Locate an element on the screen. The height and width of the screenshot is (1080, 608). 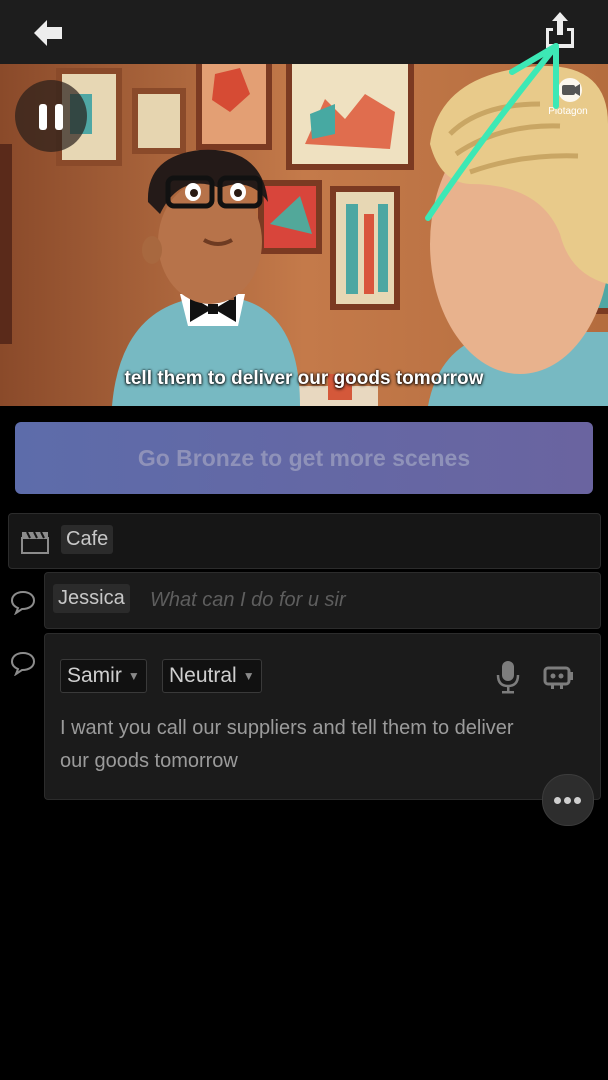
subtitle-text: tell them to deliver our goods tomorrow is located at coordinates (304, 378).